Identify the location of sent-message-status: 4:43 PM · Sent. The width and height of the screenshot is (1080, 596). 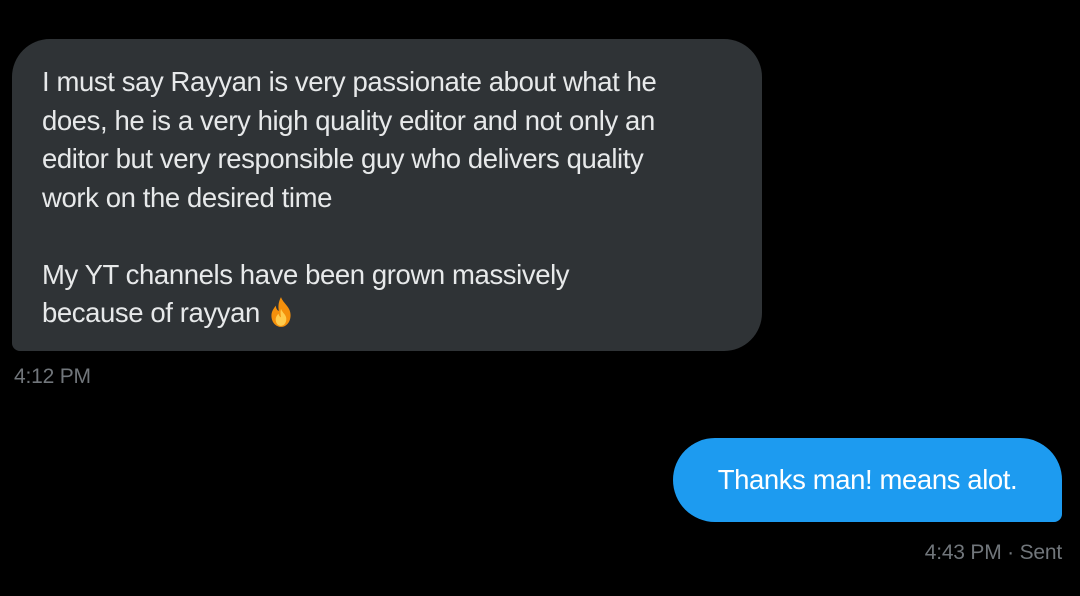
(993, 552).